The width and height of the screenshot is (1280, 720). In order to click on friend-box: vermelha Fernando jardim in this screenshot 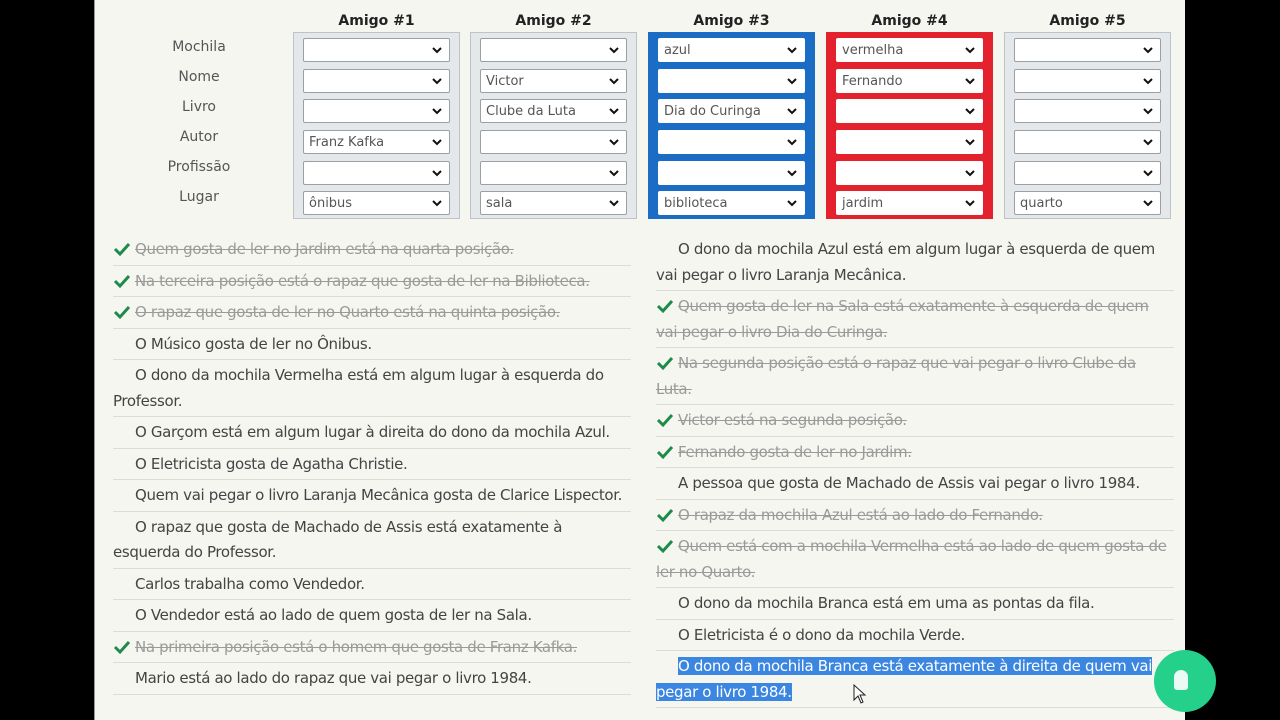, I will do `click(909, 125)`.